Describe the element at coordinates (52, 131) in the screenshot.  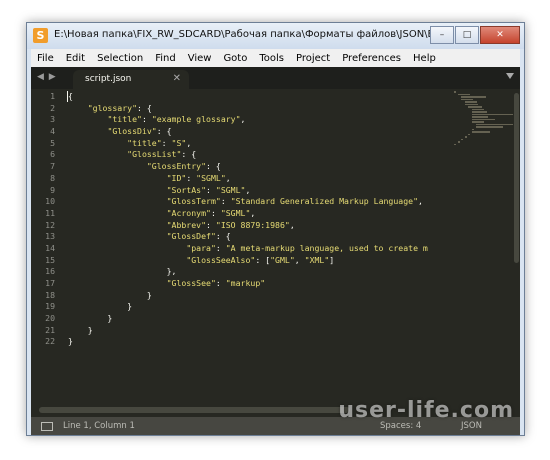
I see `line-number: 4` at that location.